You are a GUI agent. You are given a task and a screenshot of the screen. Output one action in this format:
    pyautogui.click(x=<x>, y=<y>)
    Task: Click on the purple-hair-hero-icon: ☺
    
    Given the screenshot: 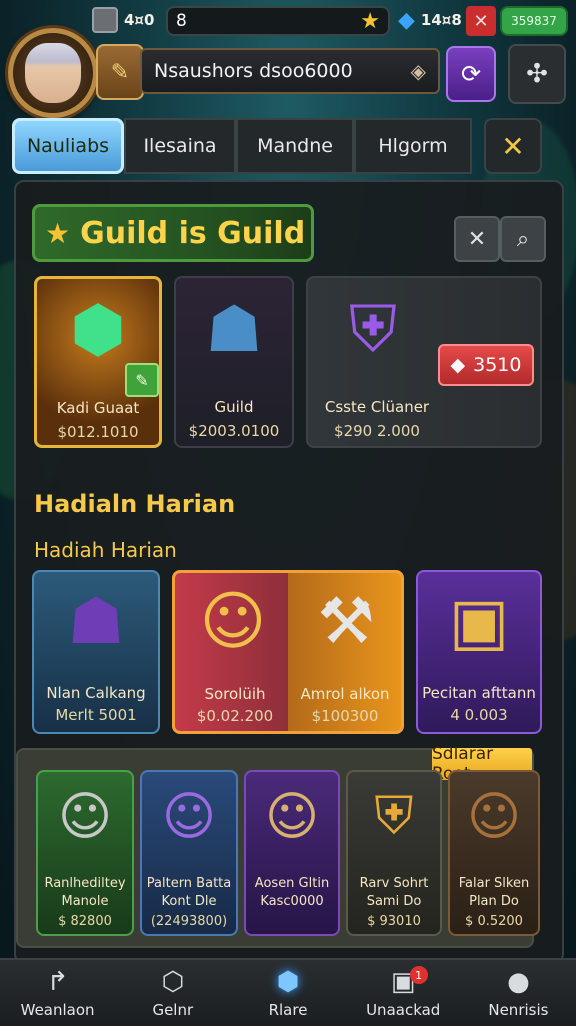 What is the action you would take?
    pyautogui.click(x=189, y=816)
    